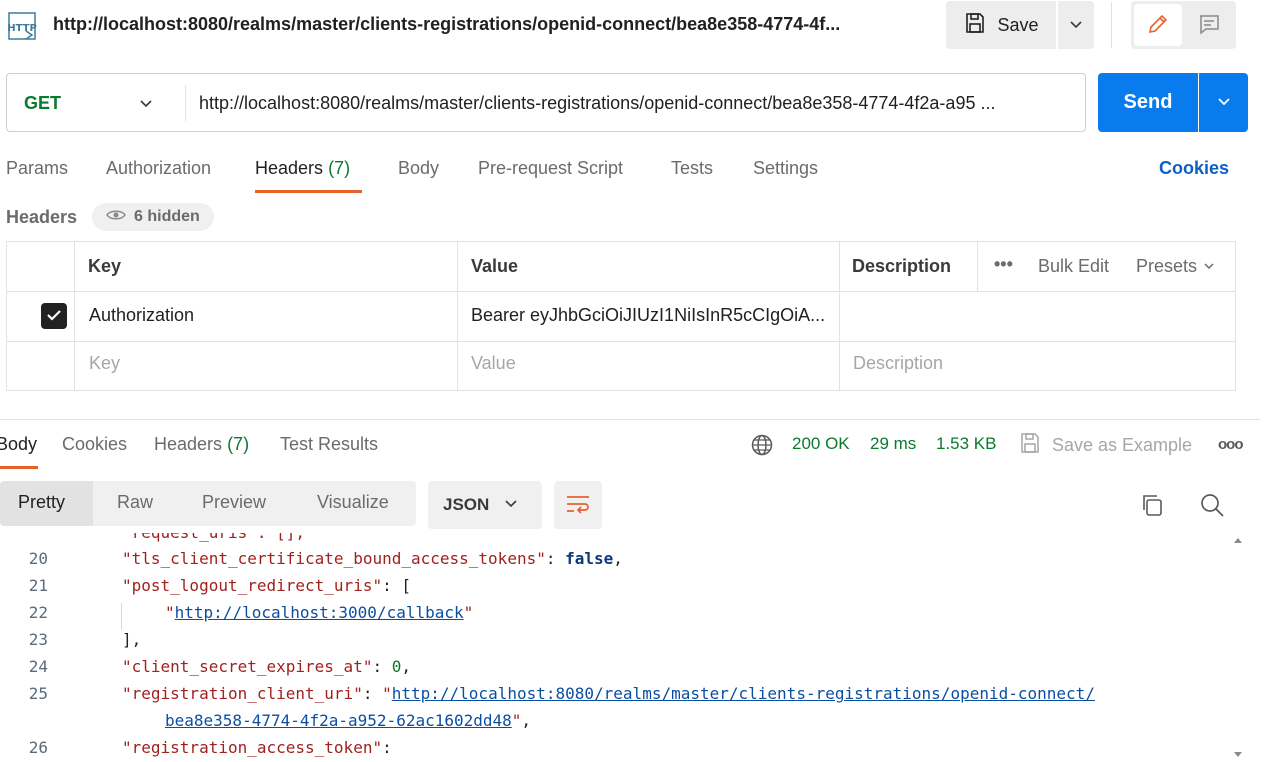  I want to click on tab-headers-label: Headers, so click(289, 168).